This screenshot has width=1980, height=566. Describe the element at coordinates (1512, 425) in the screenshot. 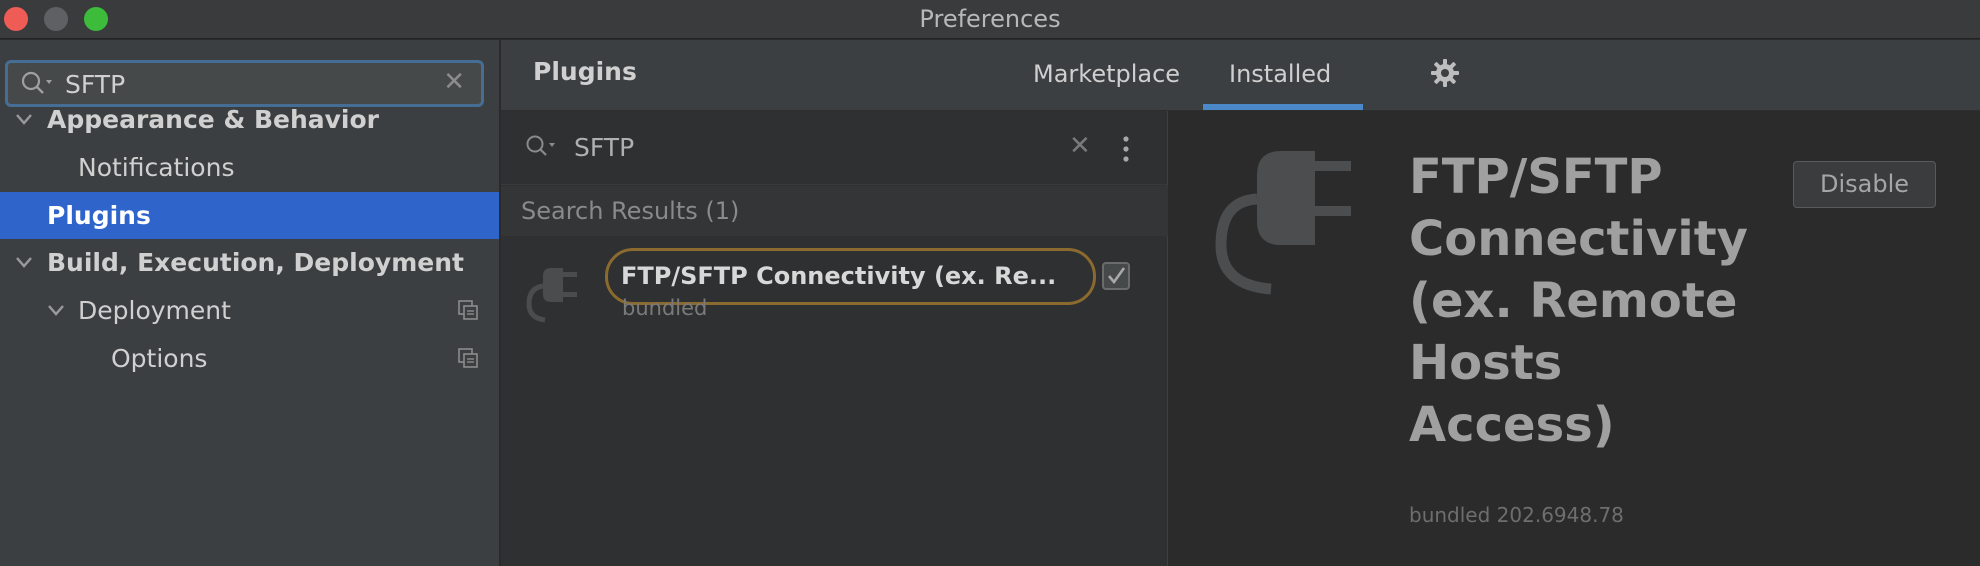

I see `plugin-detail-title-line: Access)` at that location.